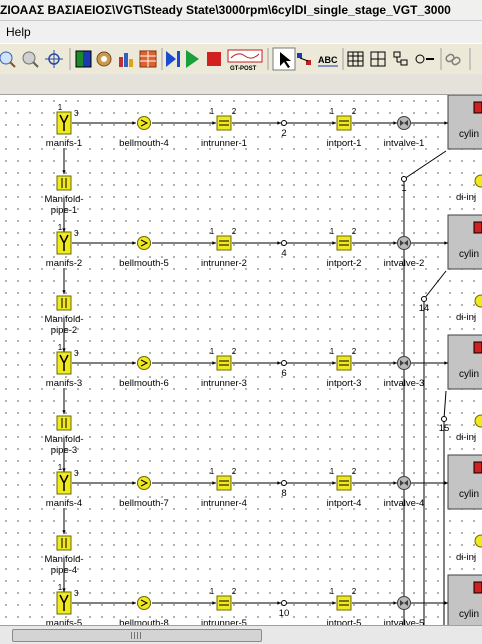 This screenshot has width=482, height=644. What do you see at coordinates (404, 621) in the screenshot?
I see `valve-label: intvalve-5` at bounding box center [404, 621].